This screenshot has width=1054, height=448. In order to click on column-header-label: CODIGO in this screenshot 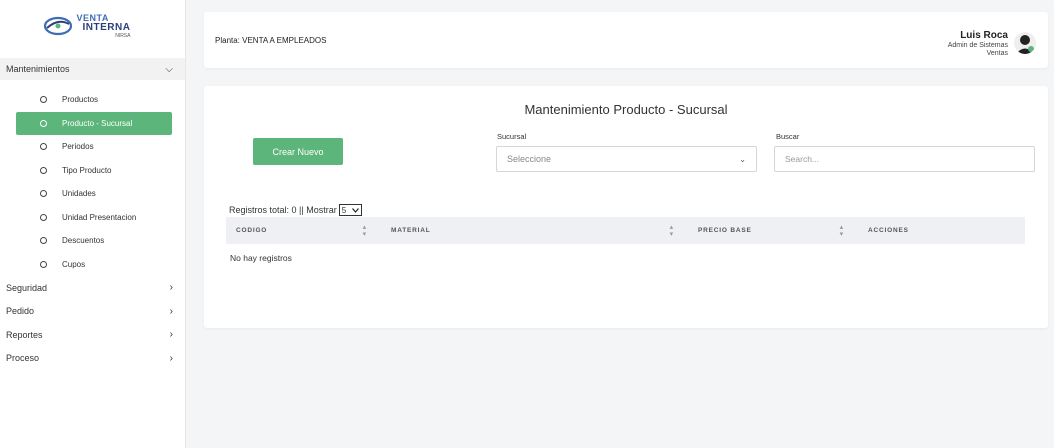, I will do `click(252, 230)`.